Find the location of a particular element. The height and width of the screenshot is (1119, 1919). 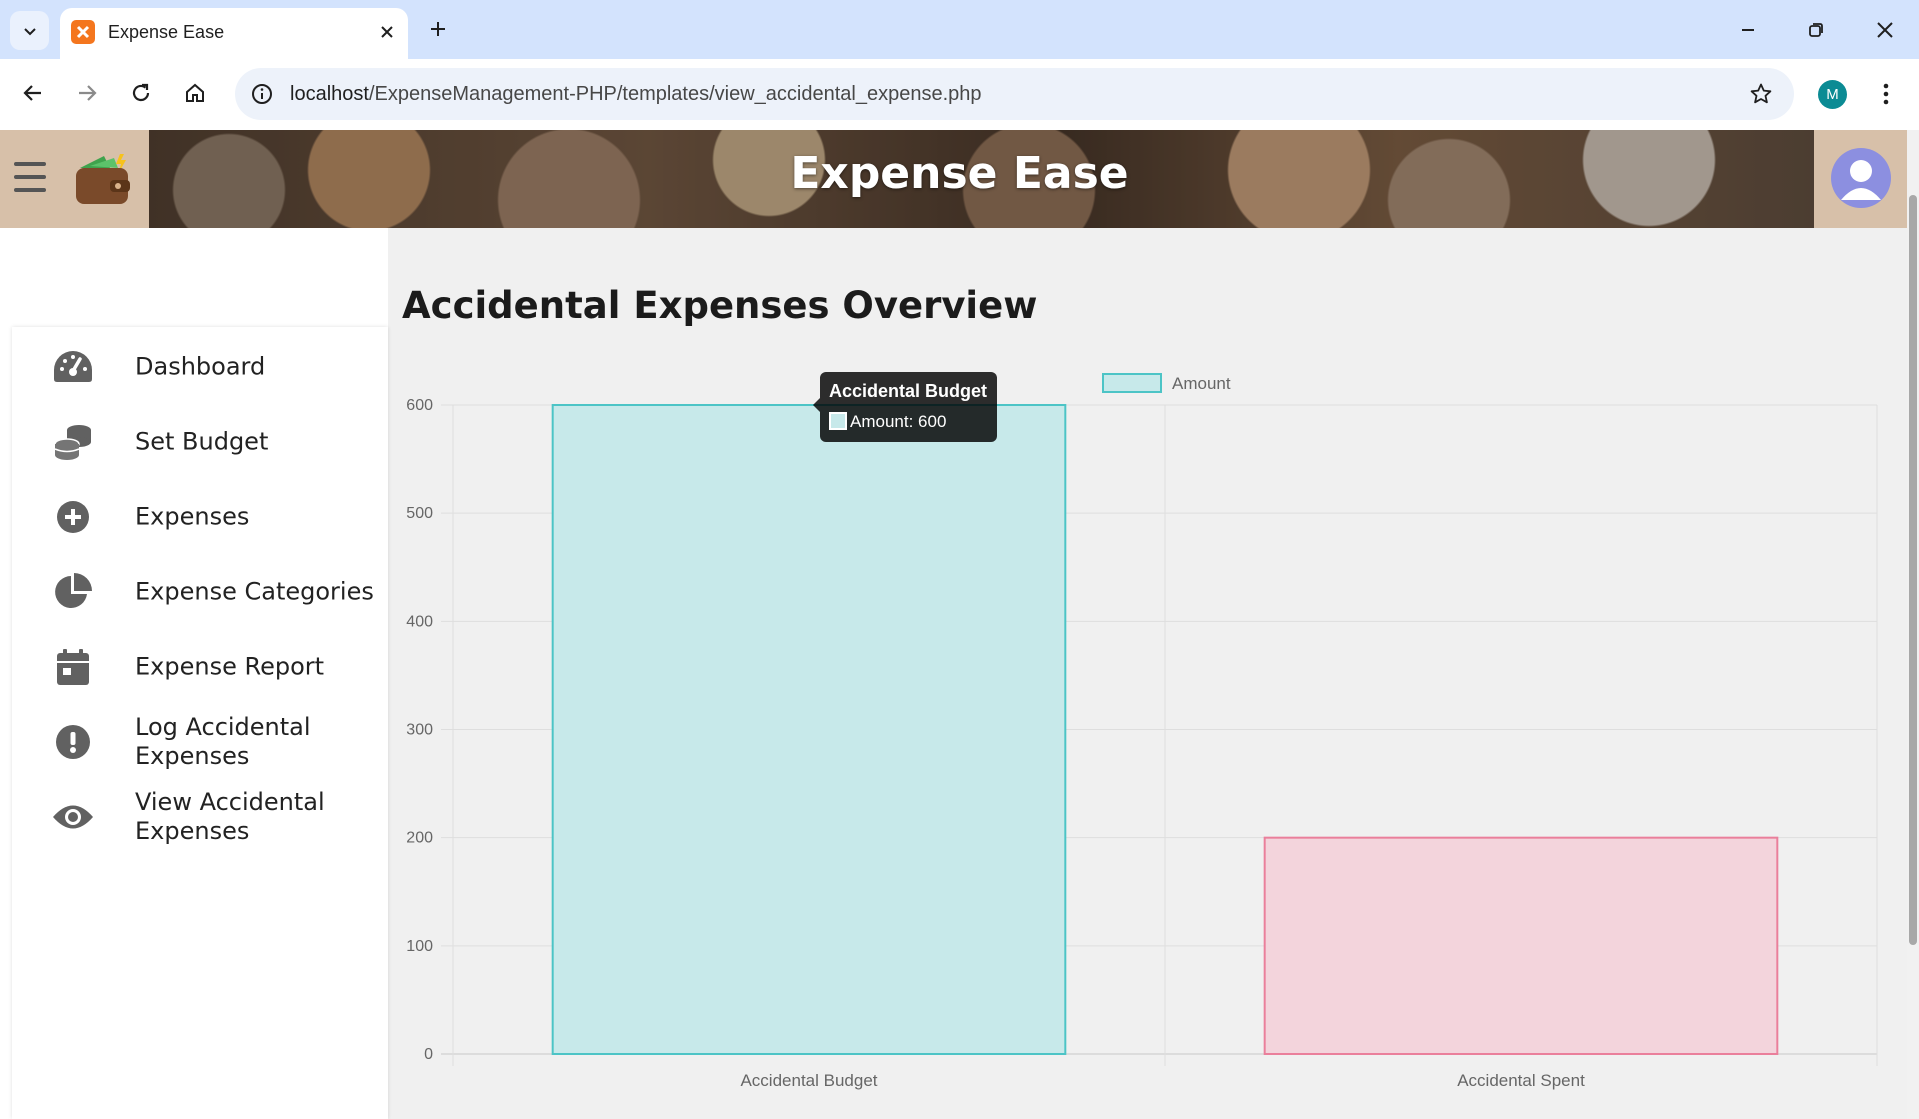

plus-circle-icon is located at coordinates (73, 517).